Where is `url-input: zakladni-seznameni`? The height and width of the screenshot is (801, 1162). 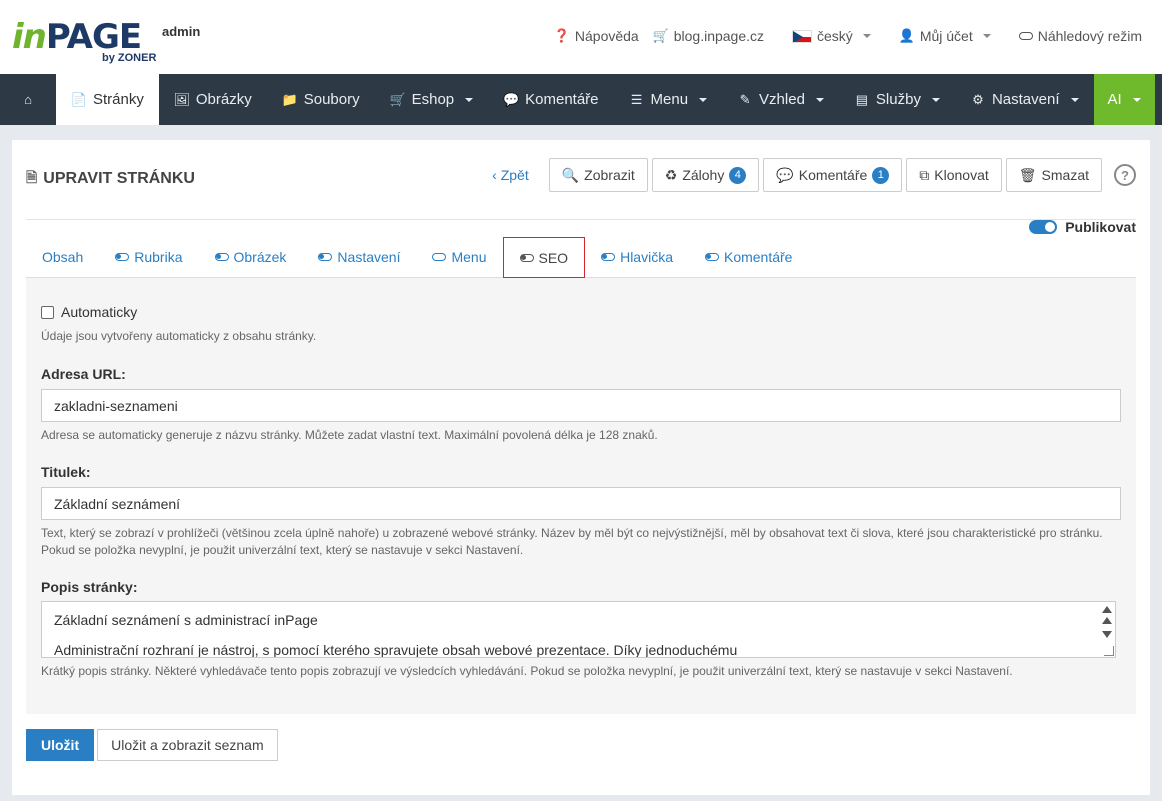 url-input: zakladni-seznameni is located at coordinates (581, 405).